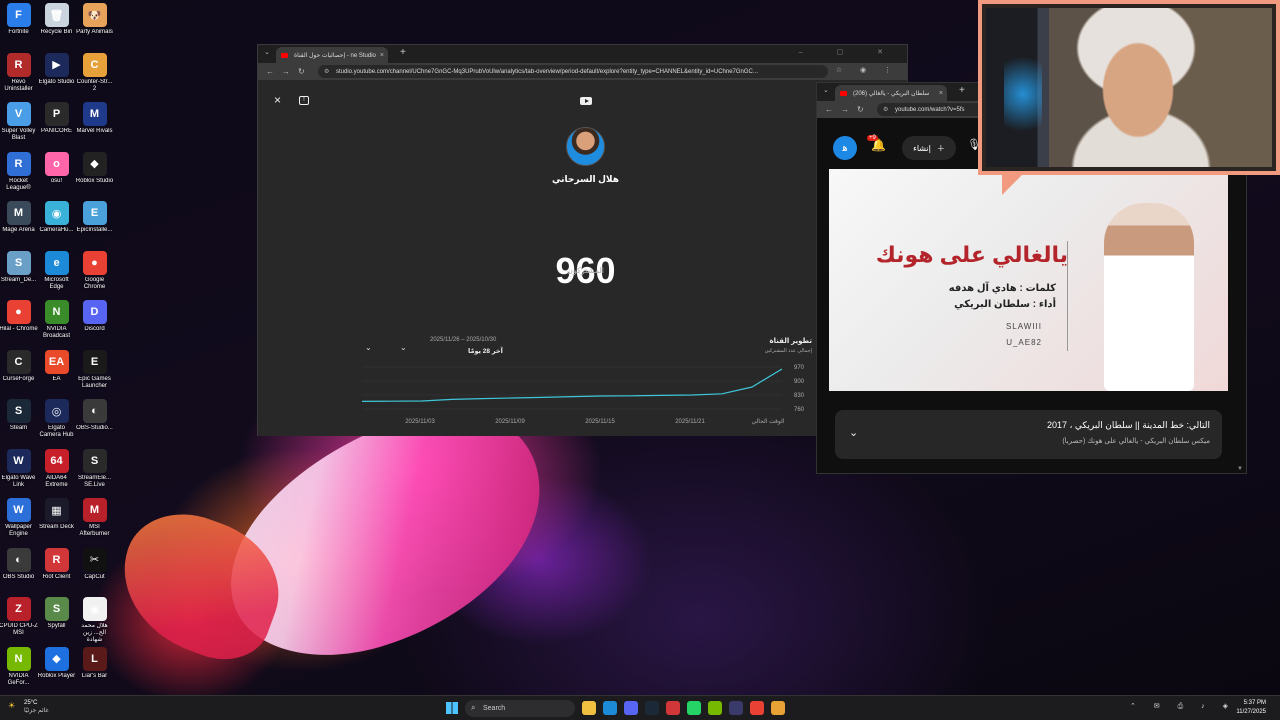  Describe the element at coordinates (94, 275) in the screenshot. I see `desktop-icon: ● Google Chrome` at that location.